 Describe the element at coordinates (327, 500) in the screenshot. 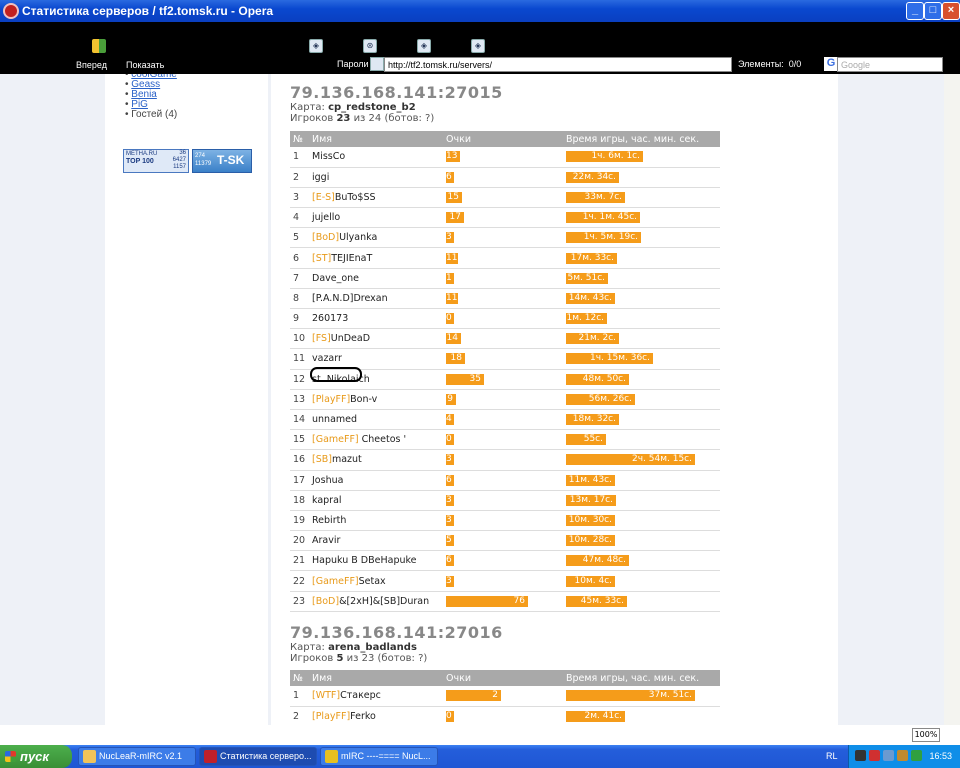

I see `player-nick: kapral` at that location.